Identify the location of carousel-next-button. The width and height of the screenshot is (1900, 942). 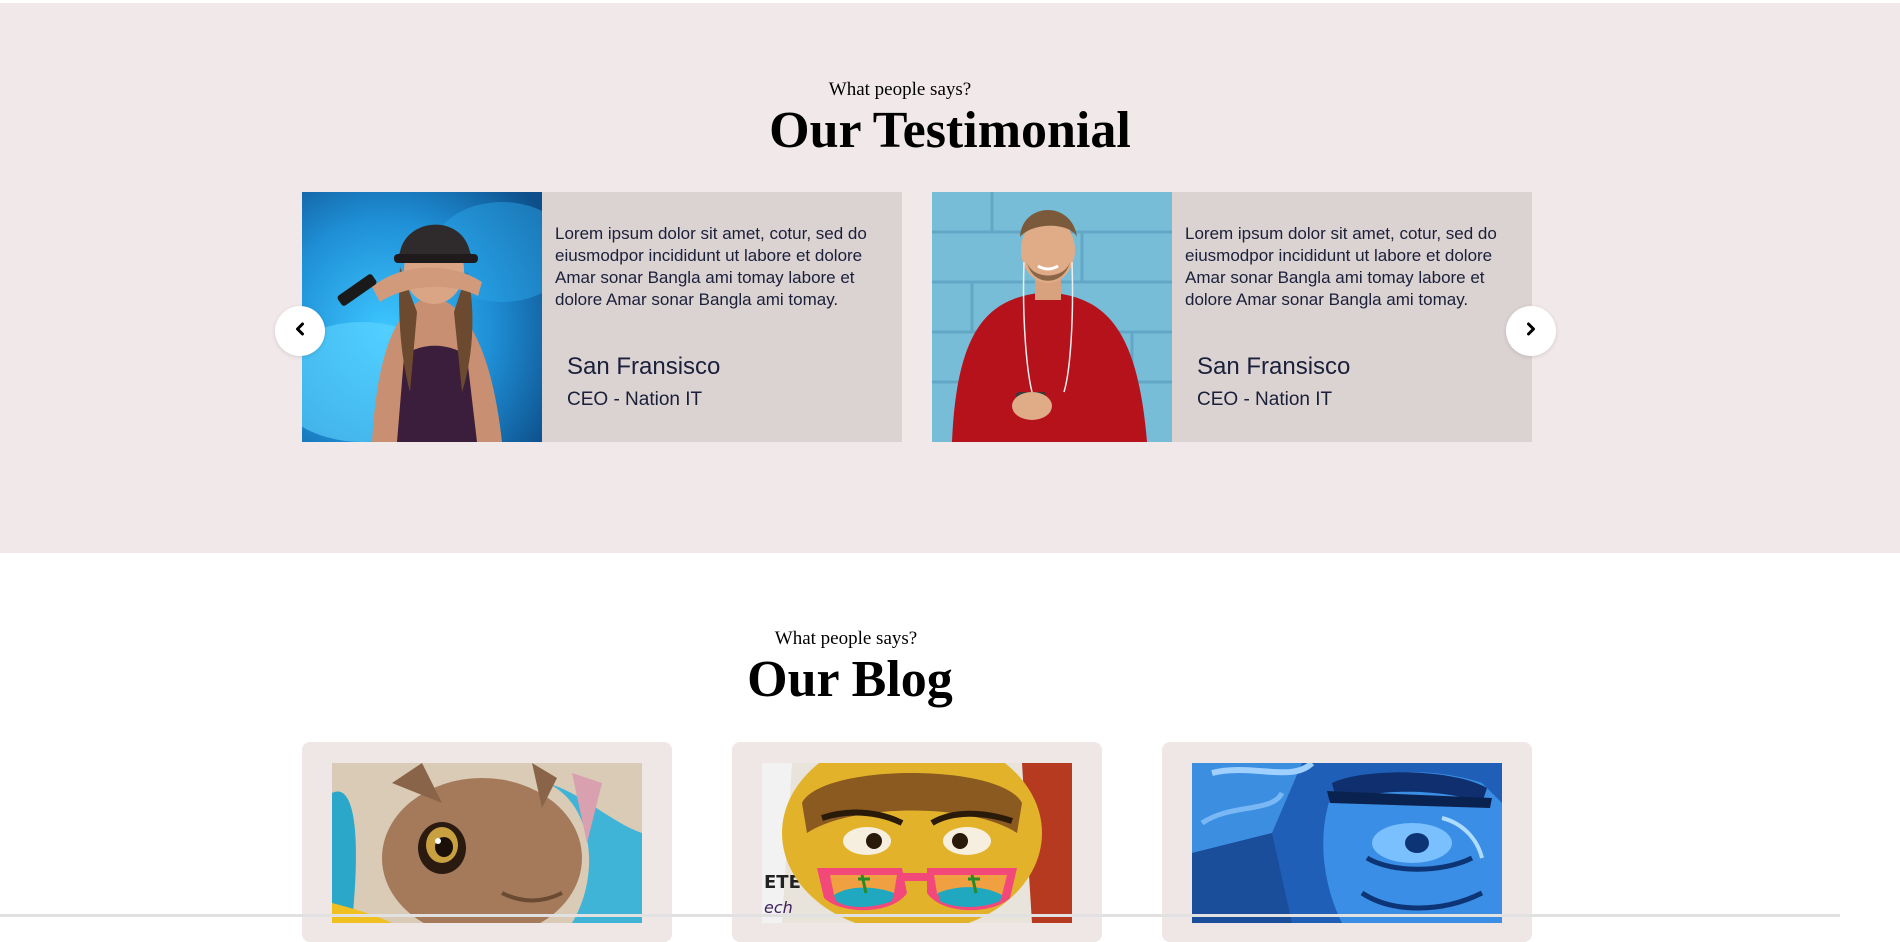
(1531, 331).